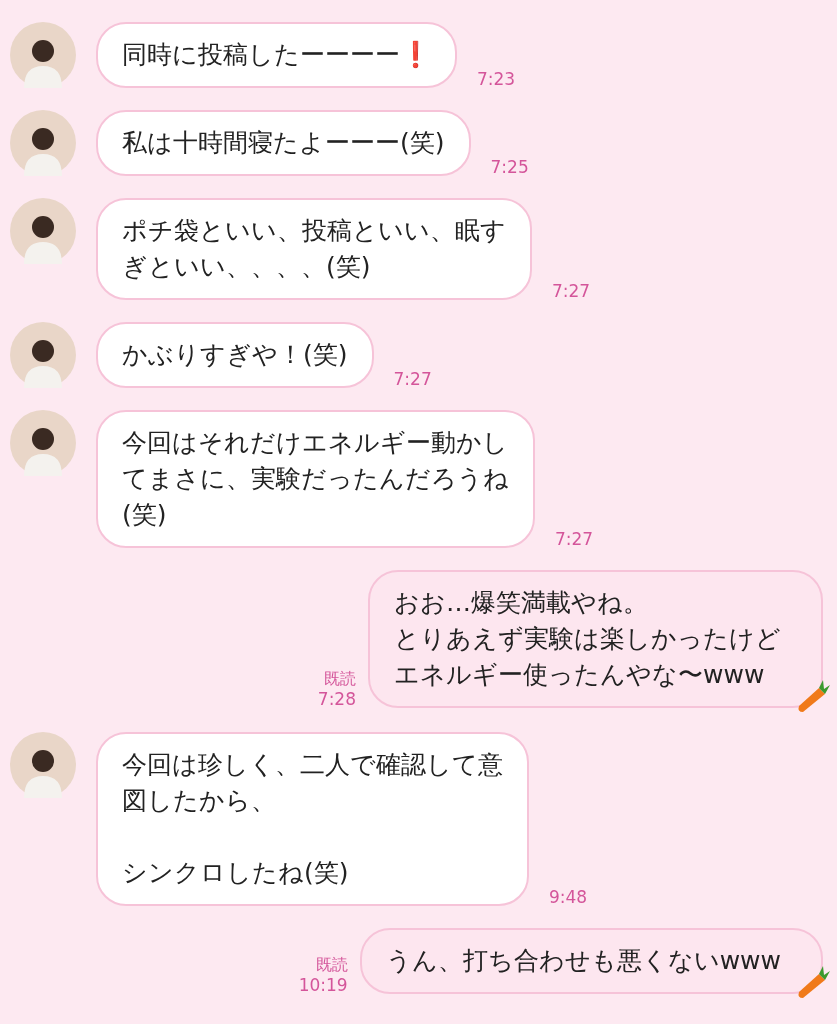 The image size is (837, 1024). Describe the element at coordinates (496, 79) in the screenshot. I see `message-time: 7:23` at that location.